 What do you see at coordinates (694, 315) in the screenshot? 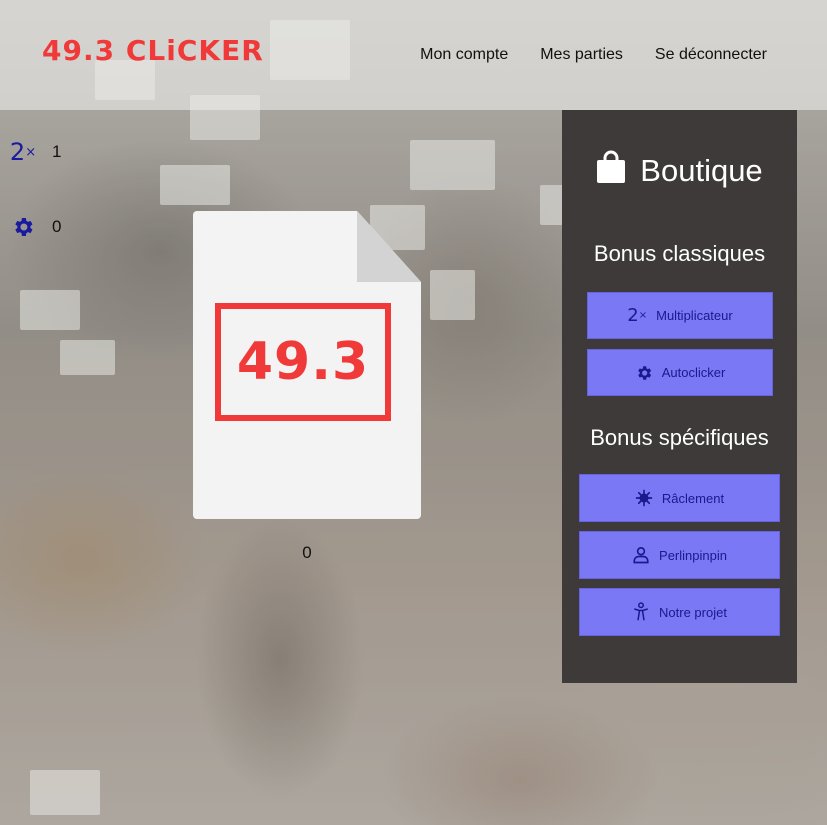
I see `multiplier-button-label: Multiplicateur` at bounding box center [694, 315].